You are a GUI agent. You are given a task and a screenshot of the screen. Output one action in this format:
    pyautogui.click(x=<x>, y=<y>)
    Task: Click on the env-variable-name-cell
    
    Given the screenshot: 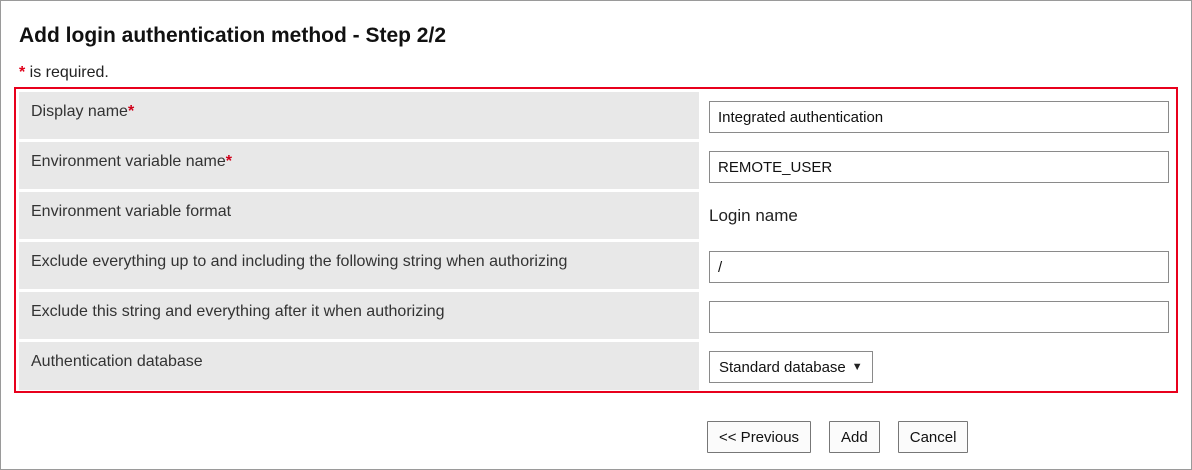 What is the action you would take?
    pyautogui.click(x=936, y=165)
    